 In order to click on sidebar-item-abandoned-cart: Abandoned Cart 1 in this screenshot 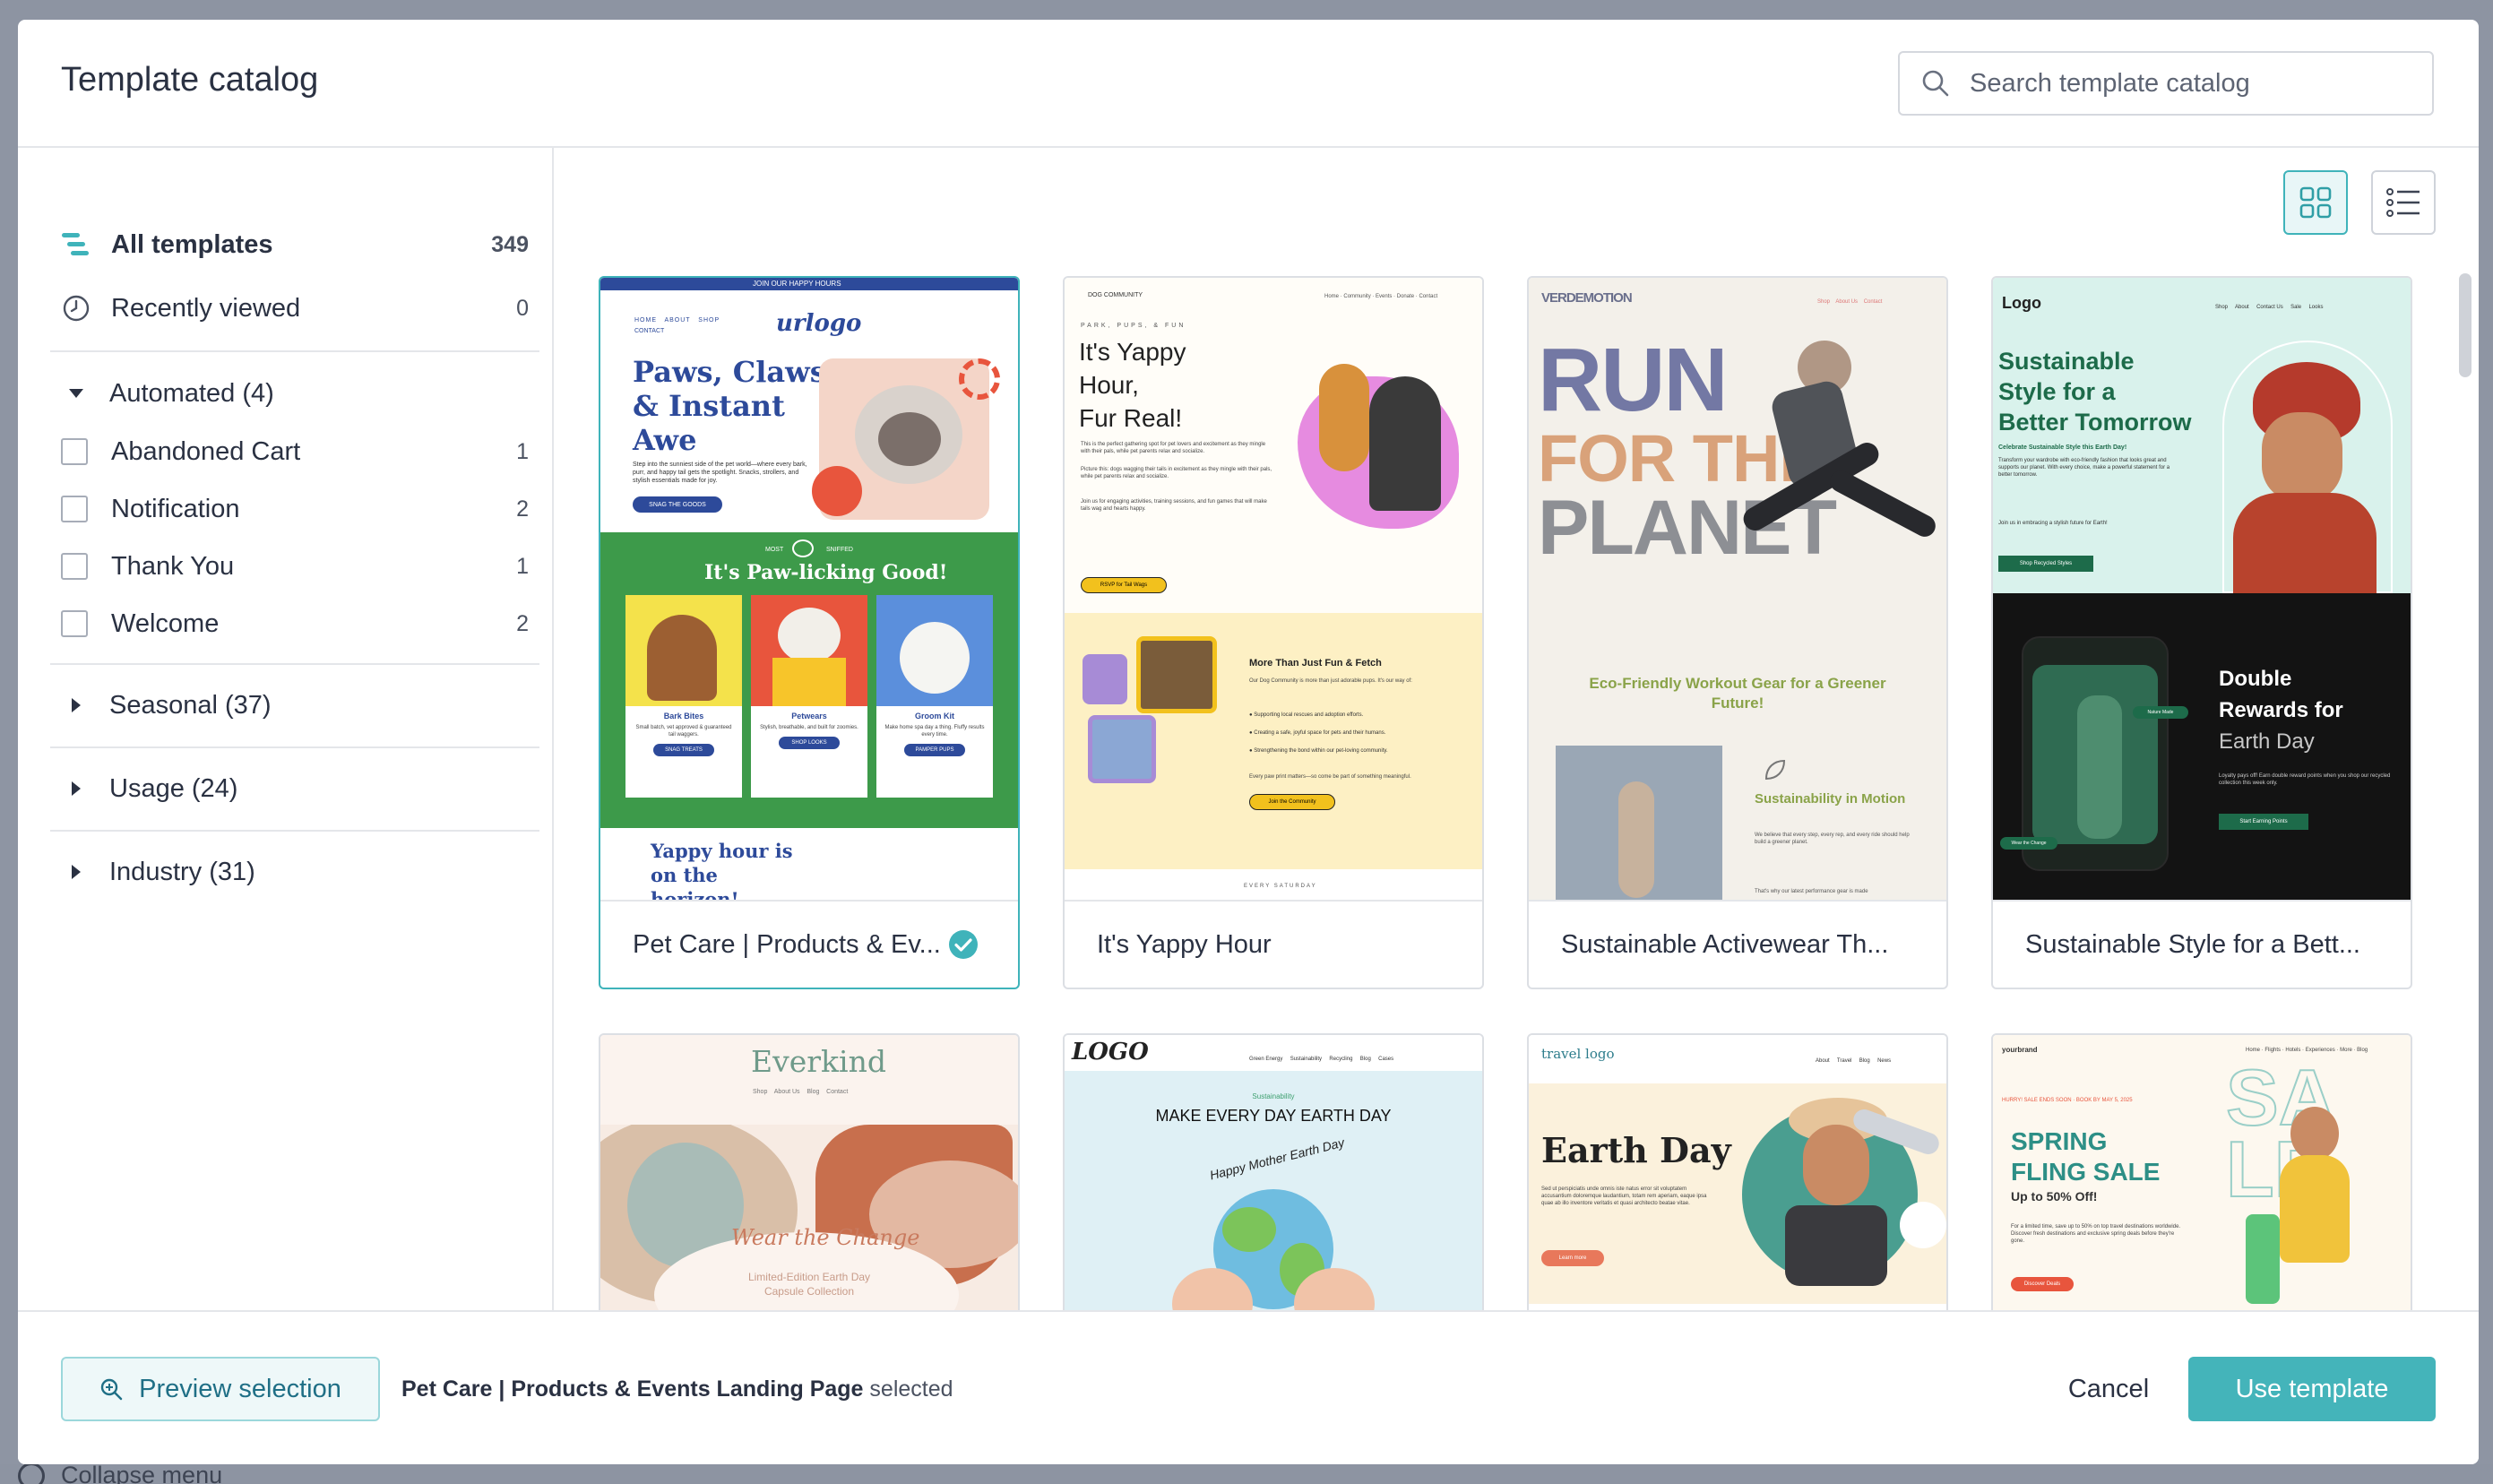, I will do `click(295, 452)`.